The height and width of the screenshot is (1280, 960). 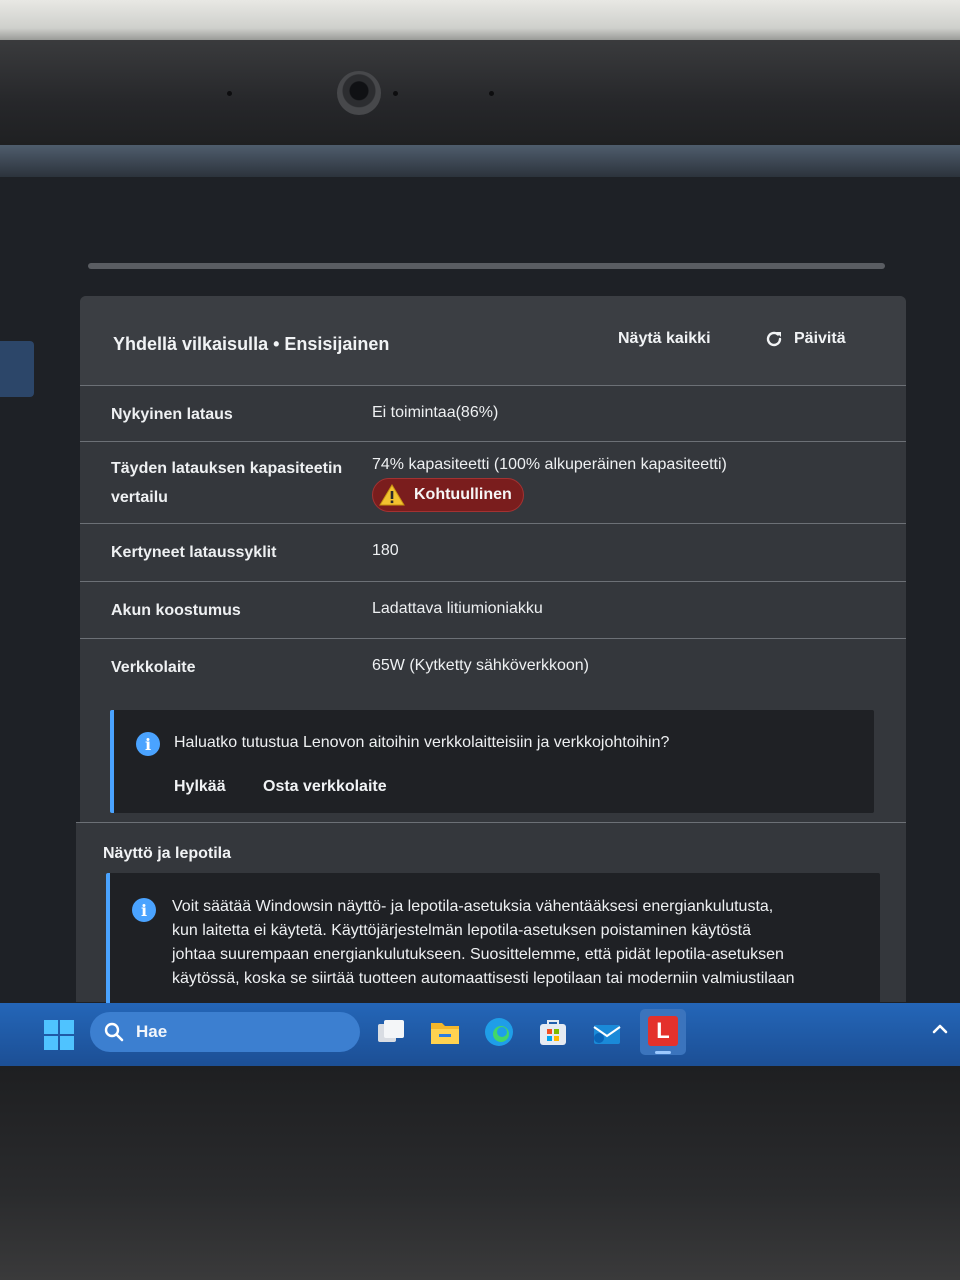 I want to click on laptop-bezel-top, so click(x=480, y=92).